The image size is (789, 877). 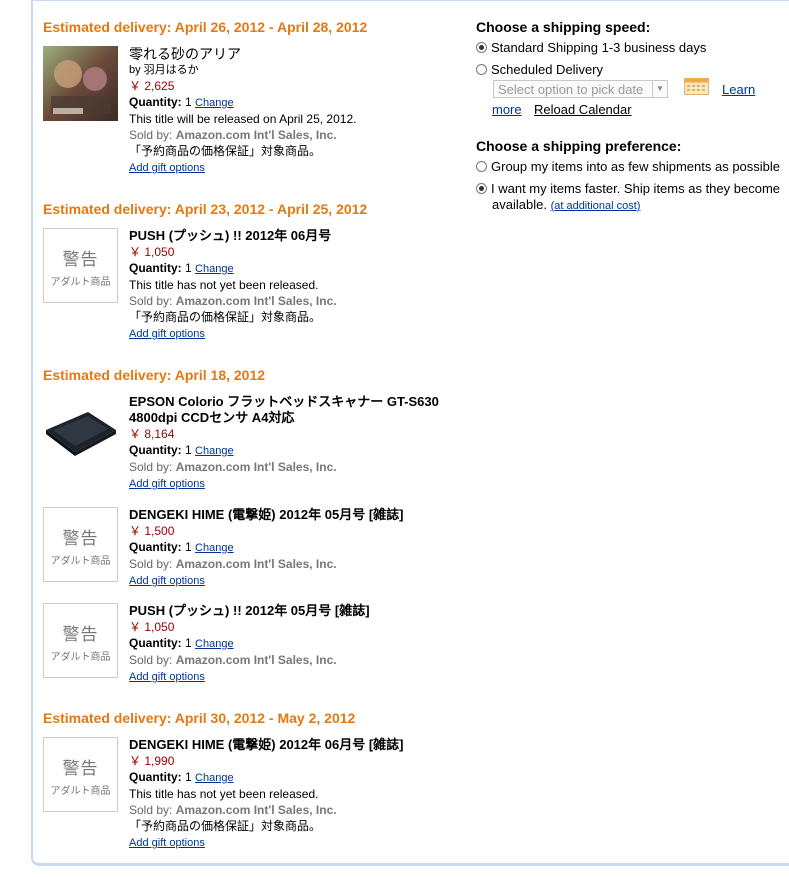 What do you see at coordinates (299, 515) in the screenshot?
I see `product-title: DENGEKI HIME (電撃姫) 2012年 05月号 [雑誌]` at bounding box center [299, 515].